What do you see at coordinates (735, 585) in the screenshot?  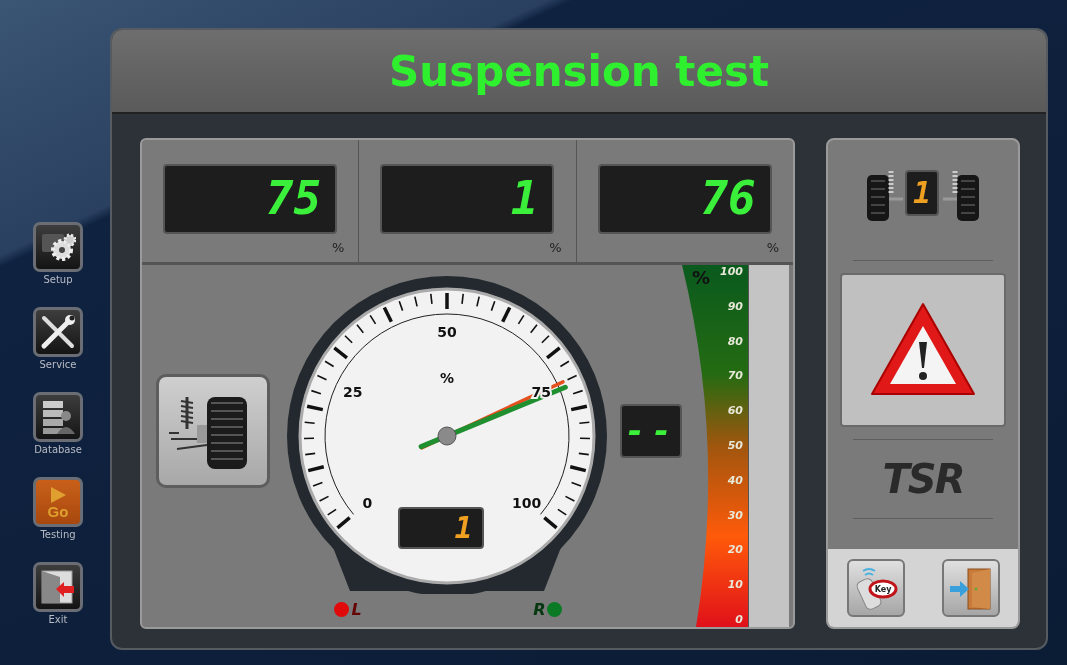 I see `scale-label: 10` at bounding box center [735, 585].